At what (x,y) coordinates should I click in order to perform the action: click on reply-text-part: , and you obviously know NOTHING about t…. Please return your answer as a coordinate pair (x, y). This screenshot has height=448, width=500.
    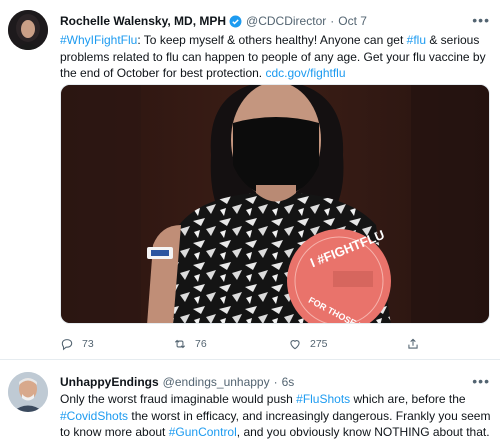
    Looking at the image, I should click on (363, 432).